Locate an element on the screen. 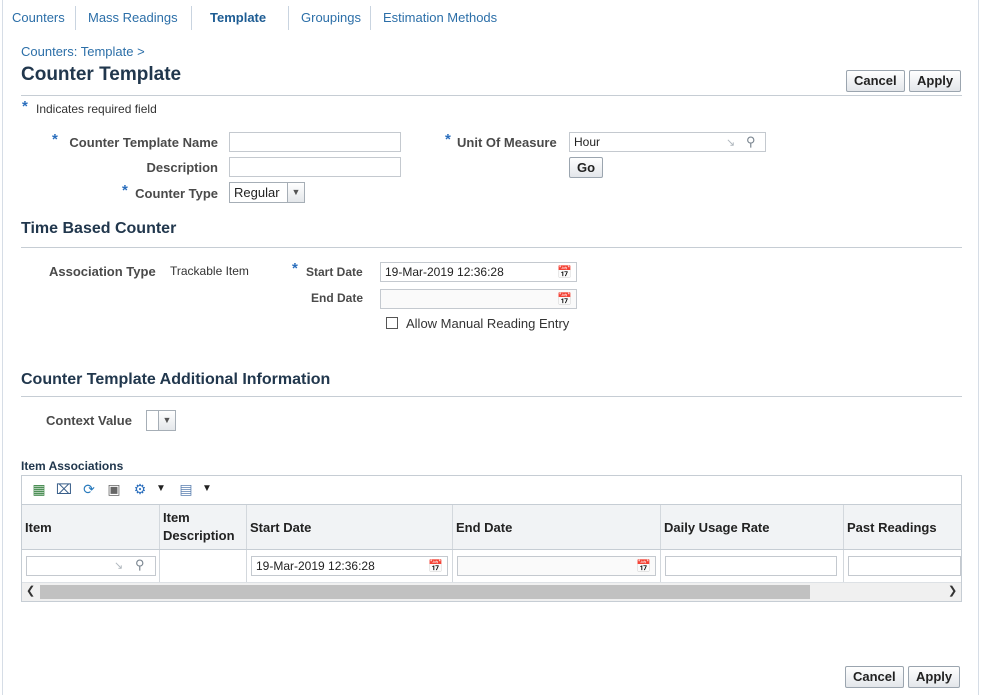  unit-of-measure-label: Unit Of Measure is located at coordinates (507, 142).